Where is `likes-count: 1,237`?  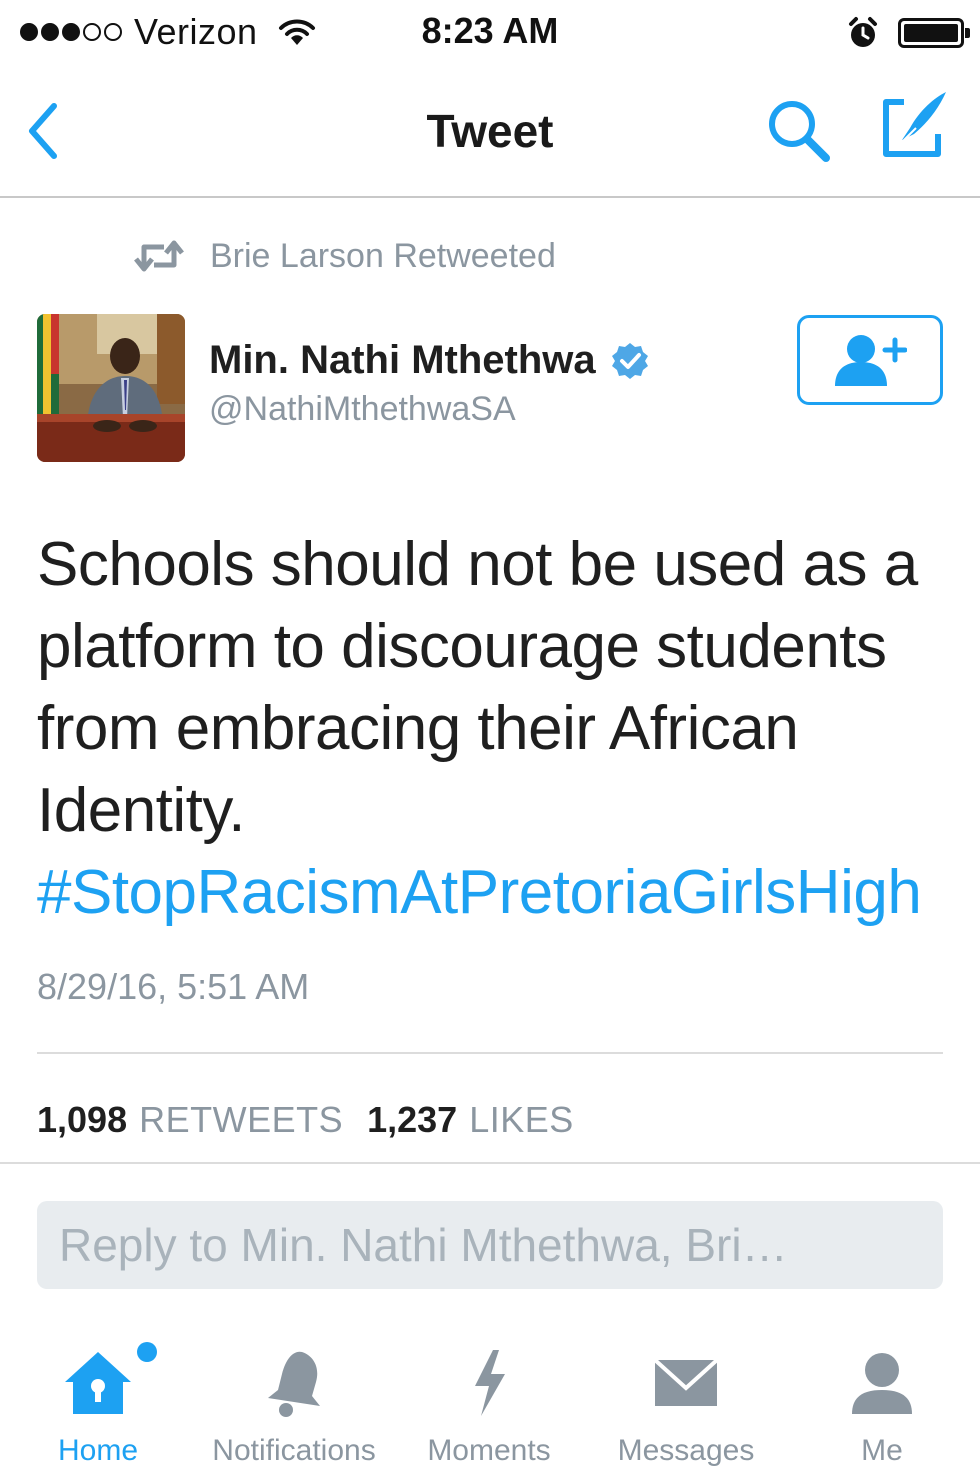 likes-count: 1,237 is located at coordinates (412, 1120).